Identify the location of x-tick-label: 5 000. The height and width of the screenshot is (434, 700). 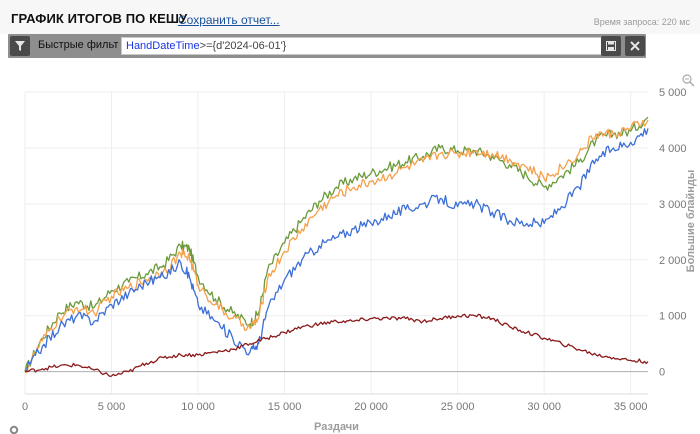
(112, 407).